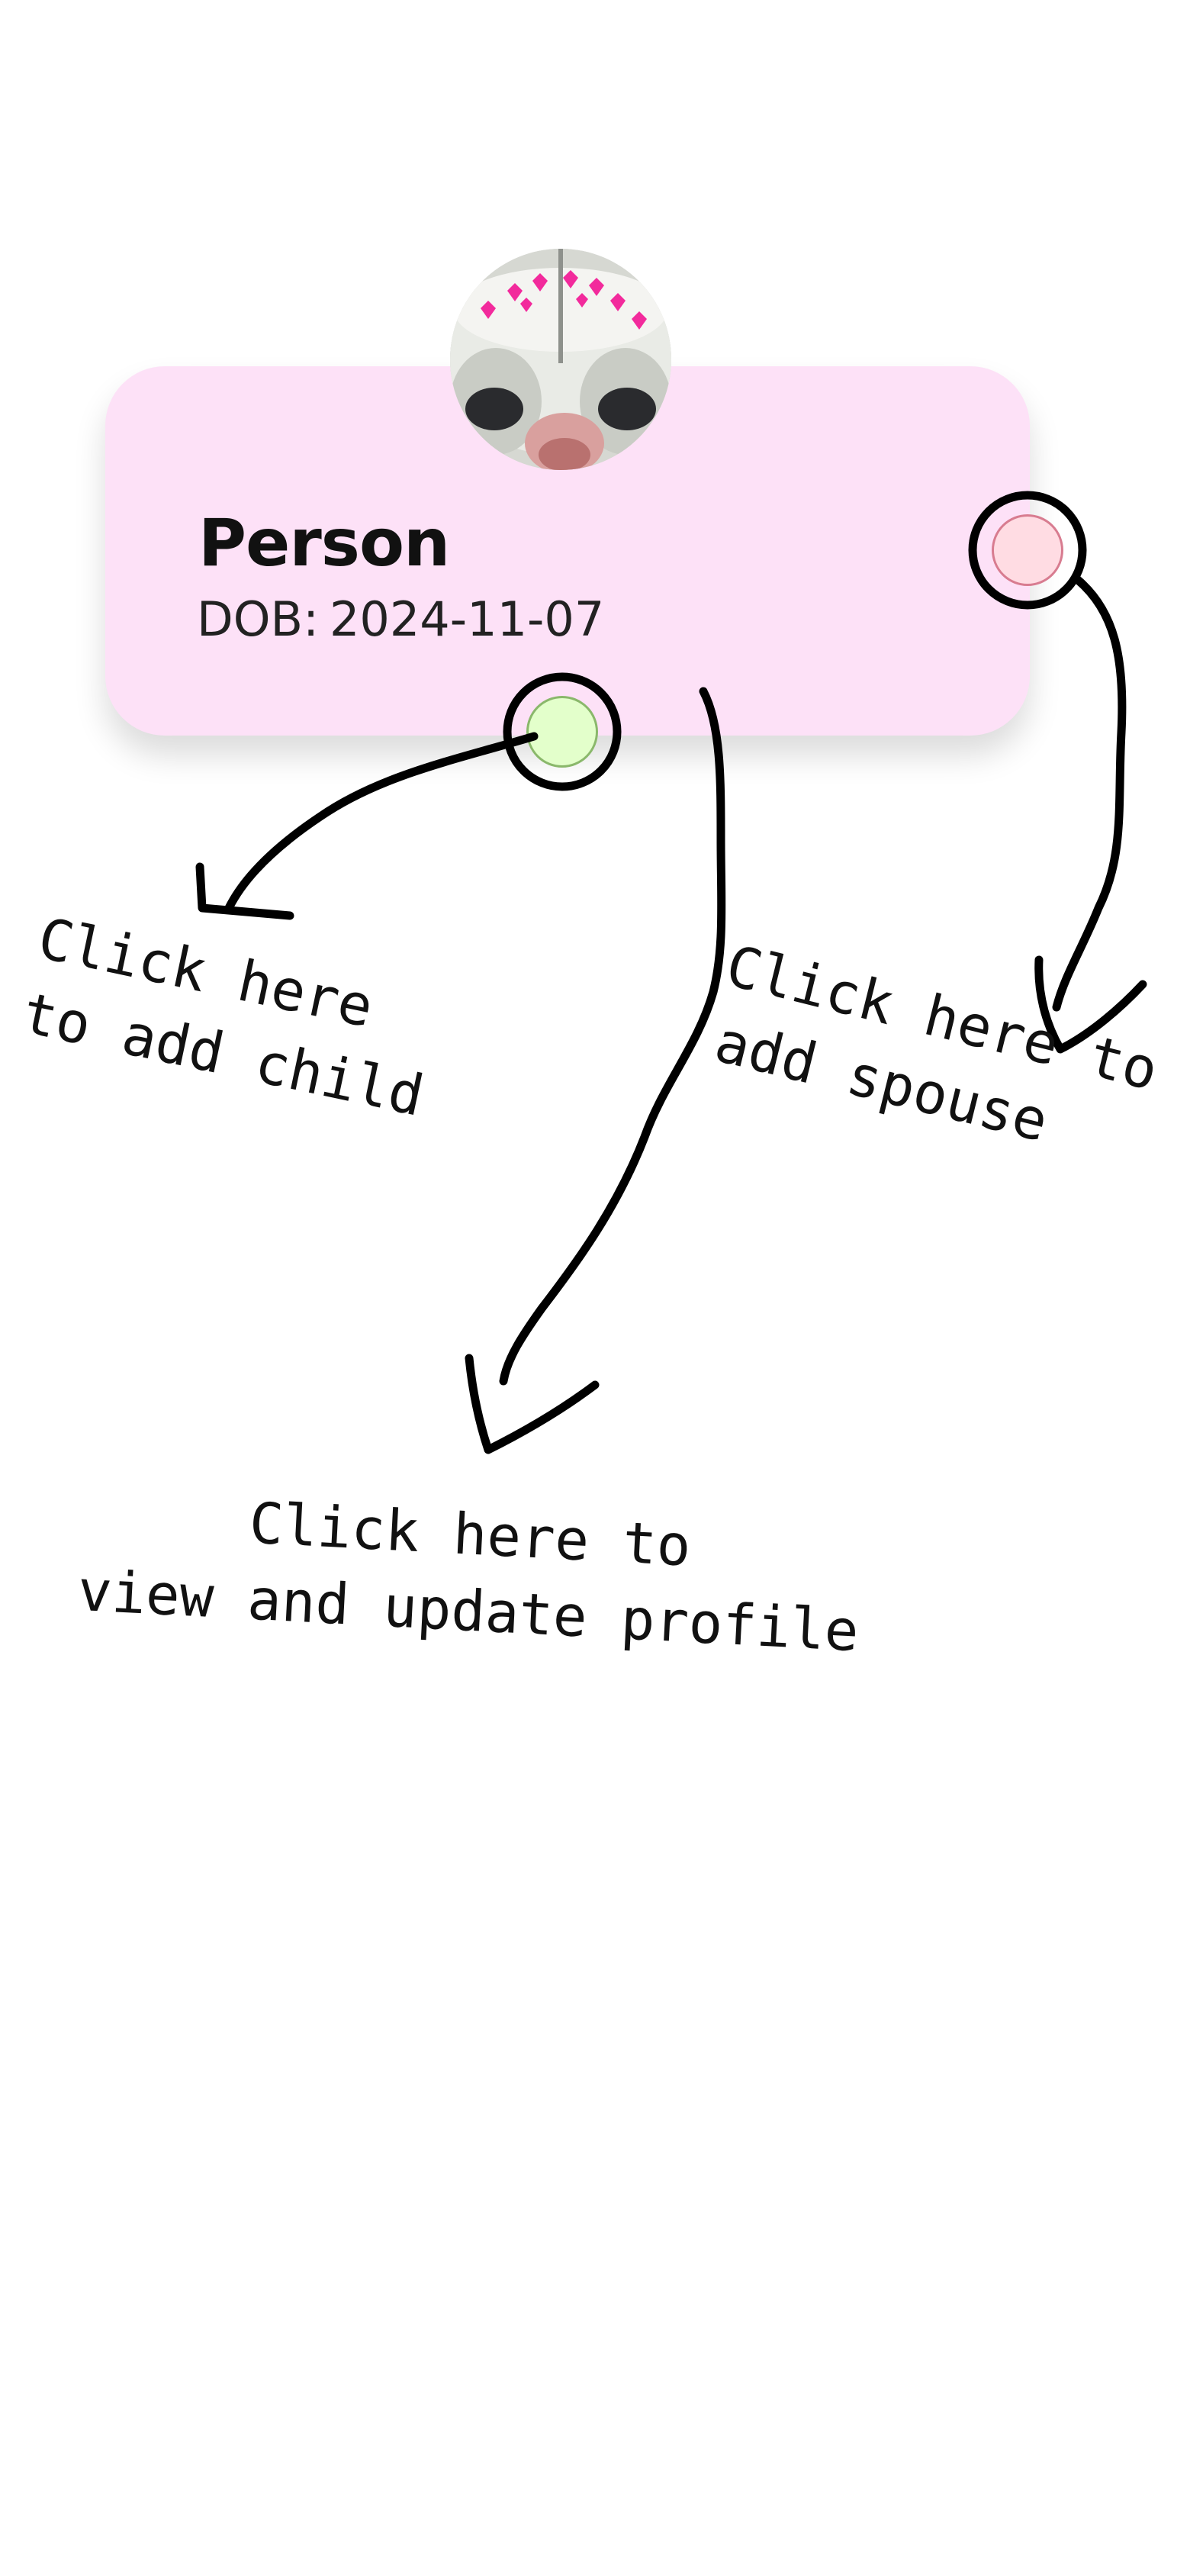  Describe the element at coordinates (381, 822) in the screenshot. I see `child-arrow-line` at that location.